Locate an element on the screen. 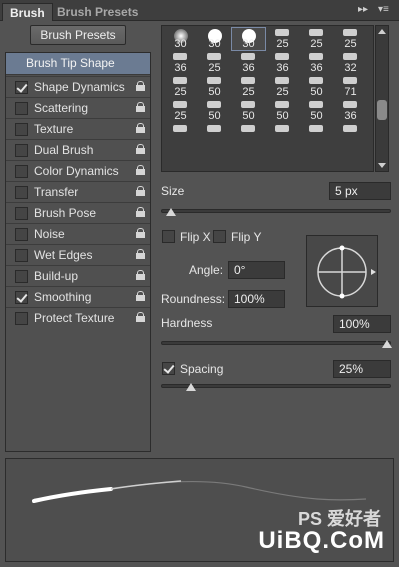 This screenshot has height=567, width=399. wet-edges-checkbox is located at coordinates (21, 255).